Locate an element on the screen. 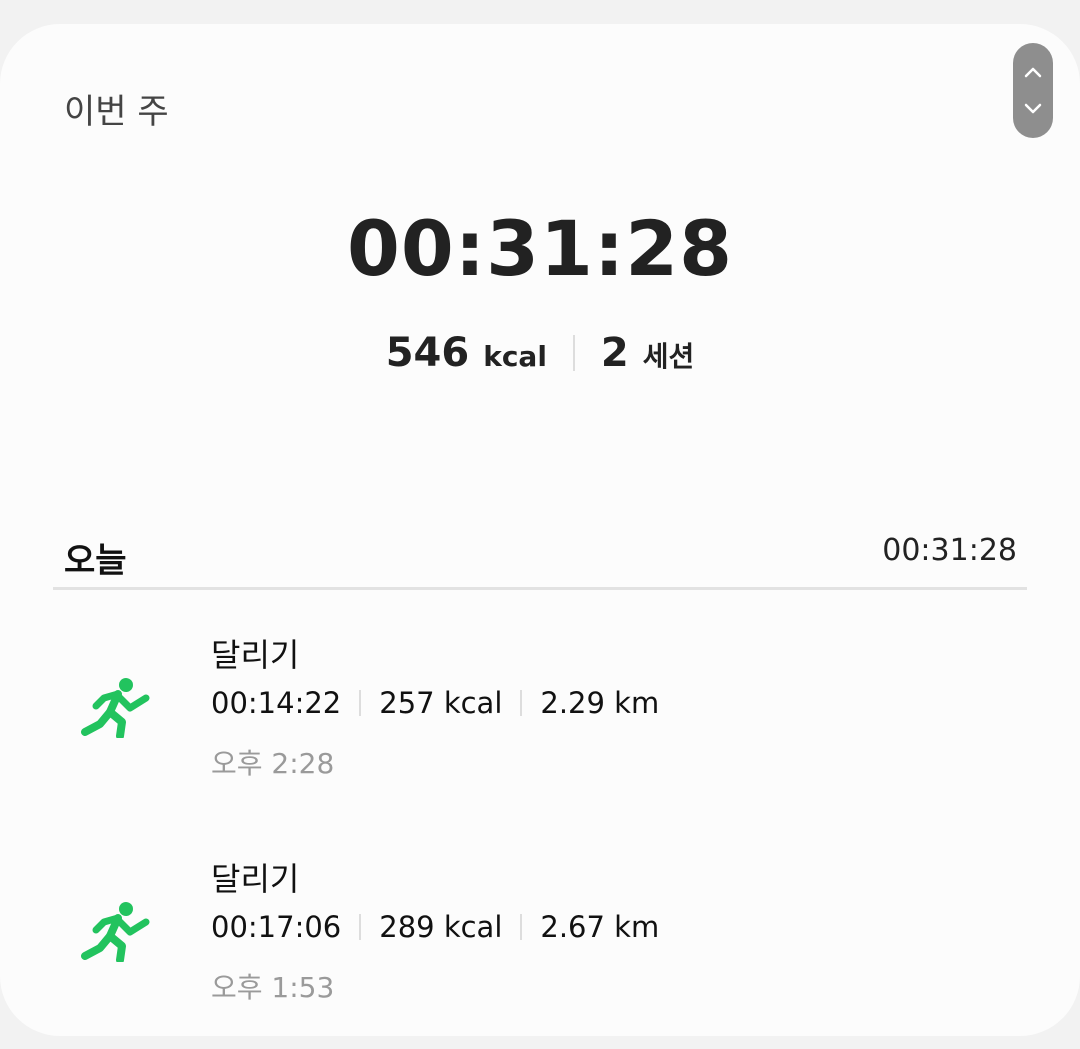 Image resolution: width=1080 pixels, height=1049 pixels. session-stats: 00:14:22 257 kcal 2.29 km is located at coordinates (435, 703).